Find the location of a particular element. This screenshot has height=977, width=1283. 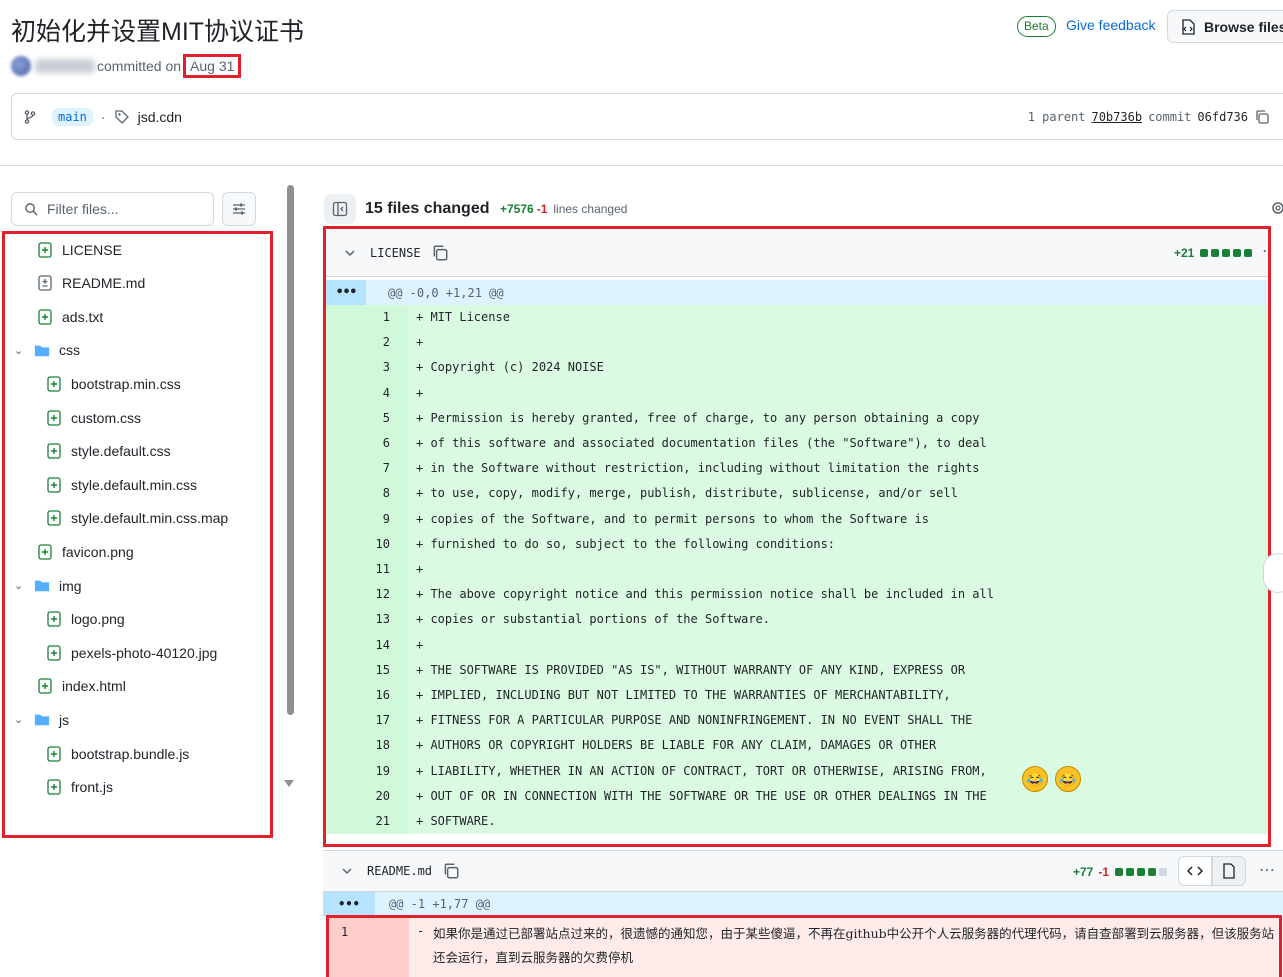

line-number: 7 is located at coordinates (387, 469).